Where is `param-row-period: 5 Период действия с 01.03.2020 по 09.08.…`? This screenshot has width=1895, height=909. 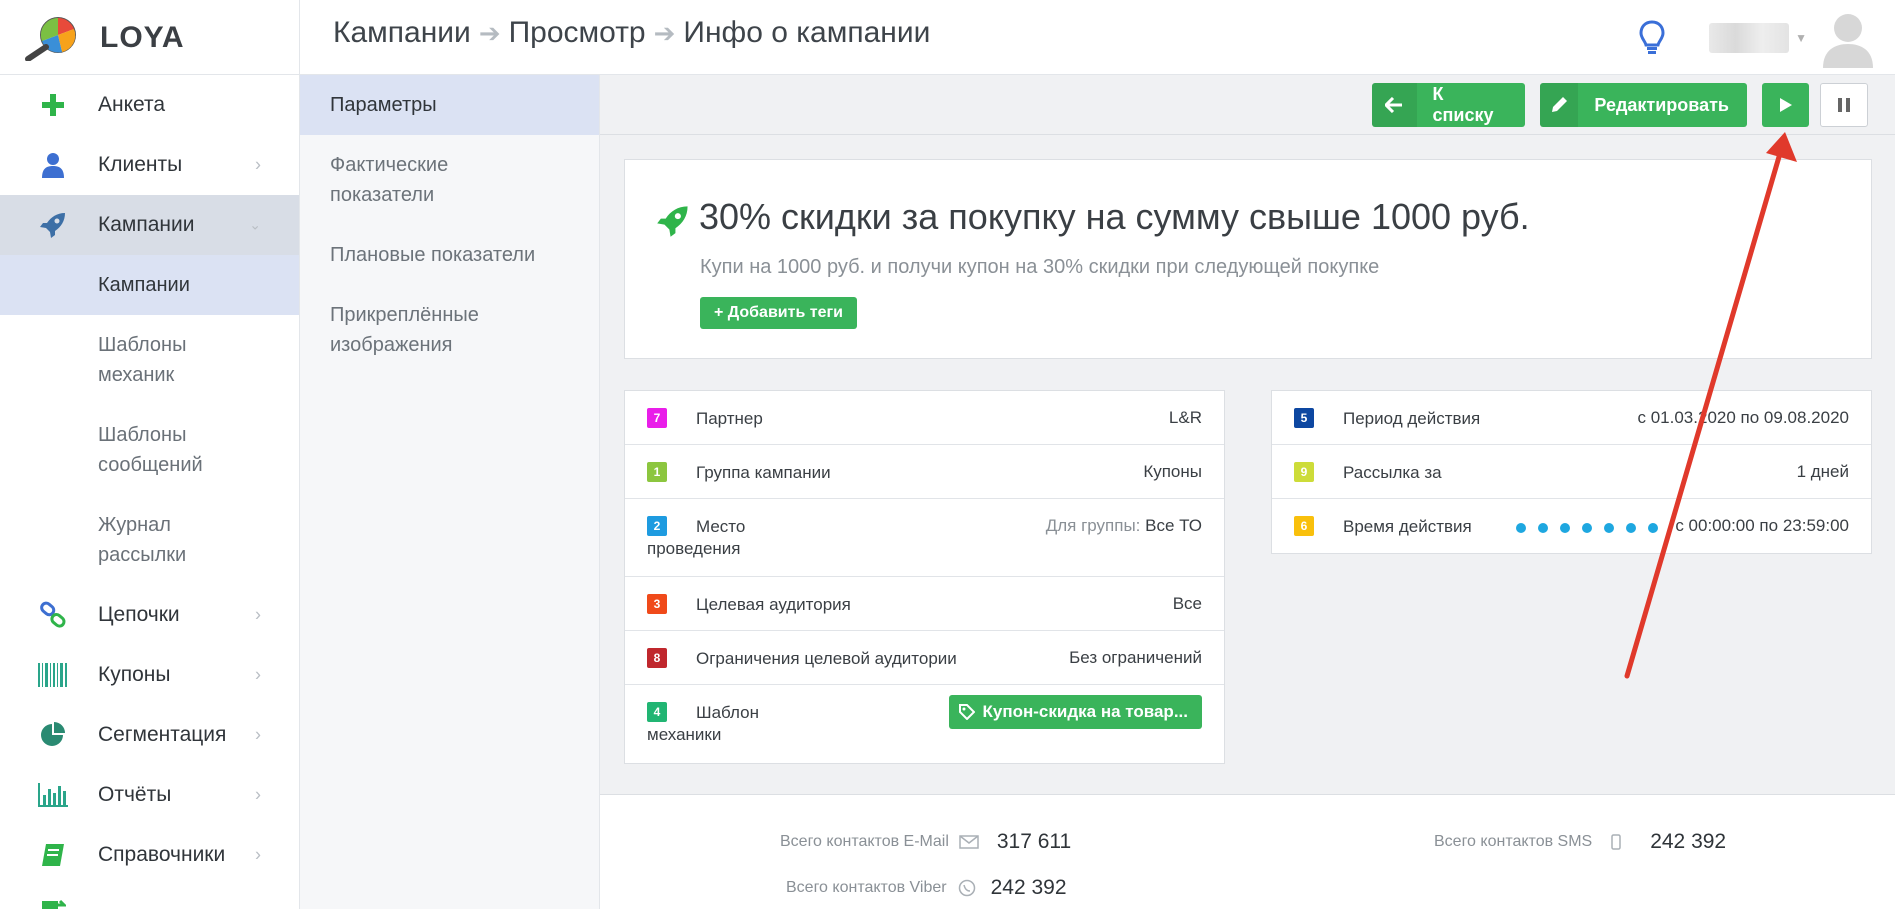 param-row-period: 5 Период действия с 01.03.2020 по 09.08.… is located at coordinates (1571, 418).